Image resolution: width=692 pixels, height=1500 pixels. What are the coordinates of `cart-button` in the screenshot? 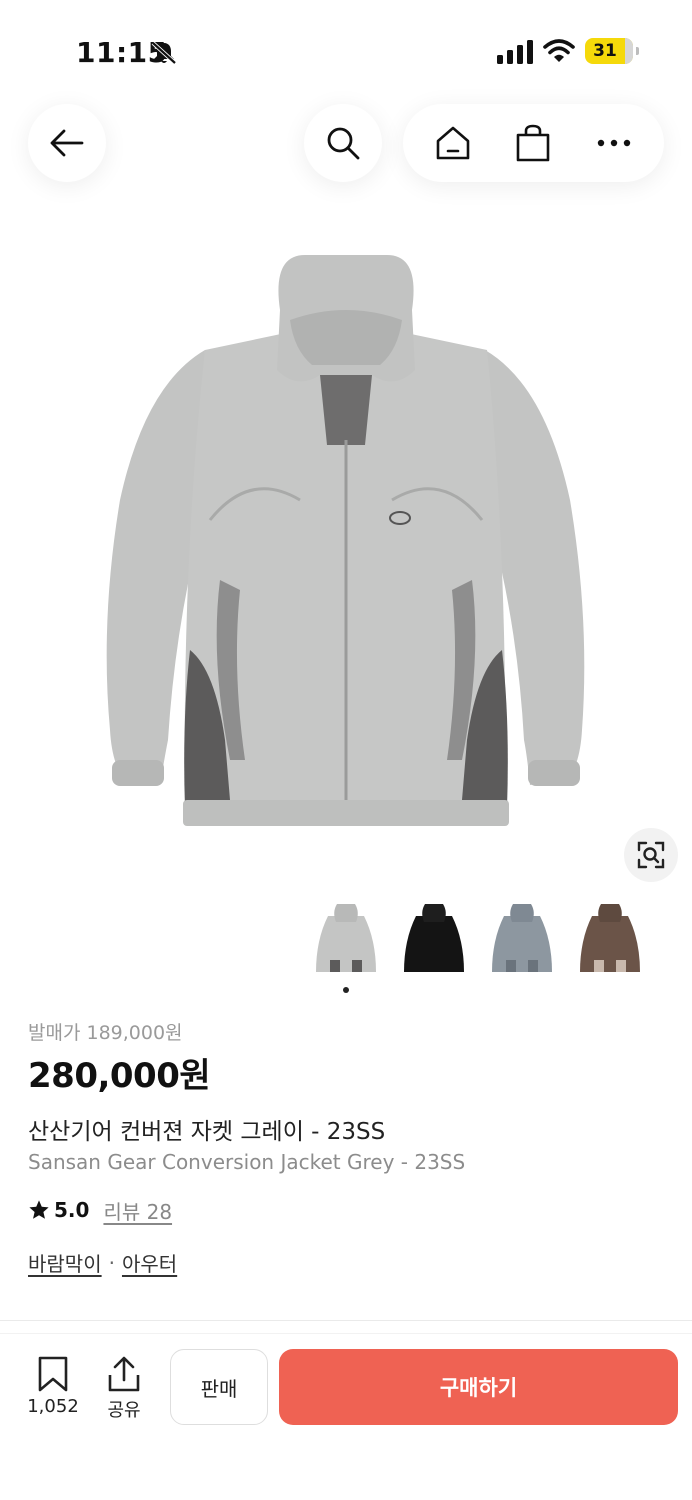 It's located at (533, 143).